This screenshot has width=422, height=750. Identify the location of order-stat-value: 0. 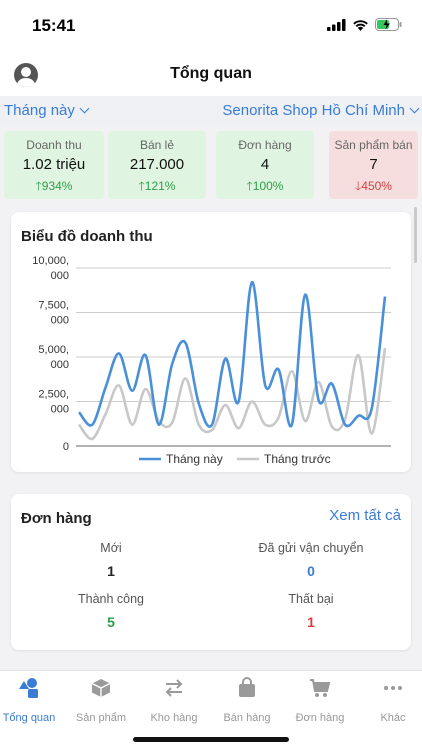
(311, 571).